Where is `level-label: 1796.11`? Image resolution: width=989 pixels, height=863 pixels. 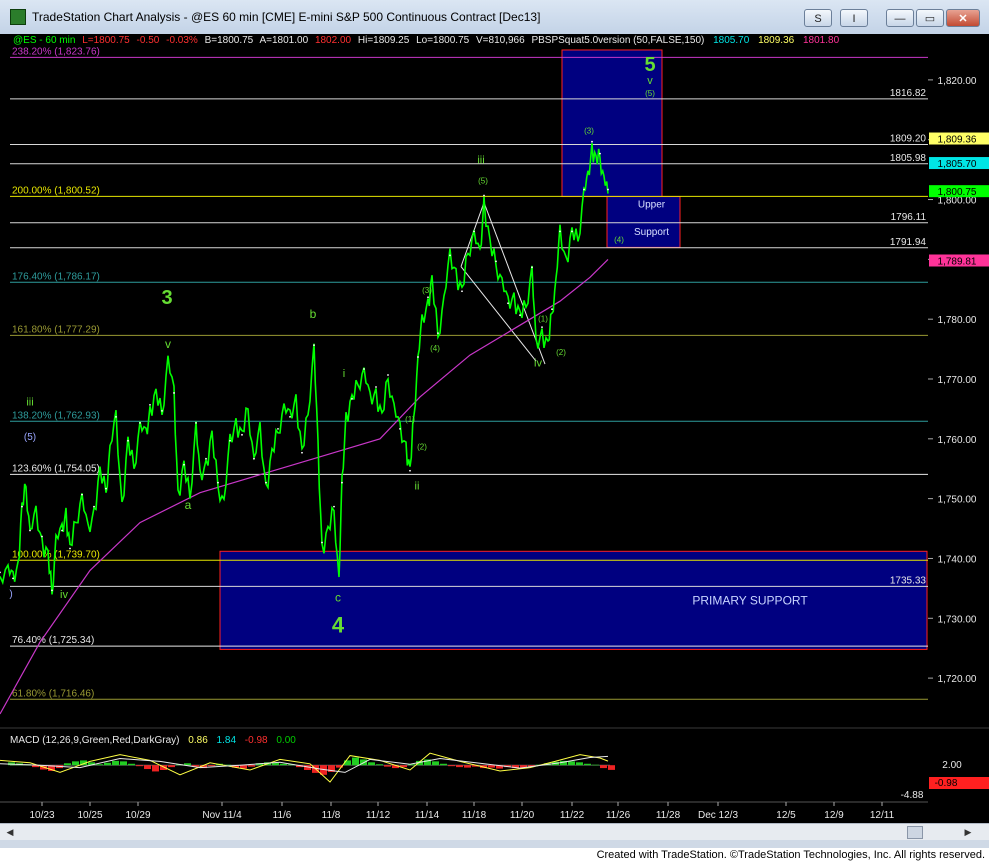 level-label: 1796.11 is located at coordinates (909, 217).